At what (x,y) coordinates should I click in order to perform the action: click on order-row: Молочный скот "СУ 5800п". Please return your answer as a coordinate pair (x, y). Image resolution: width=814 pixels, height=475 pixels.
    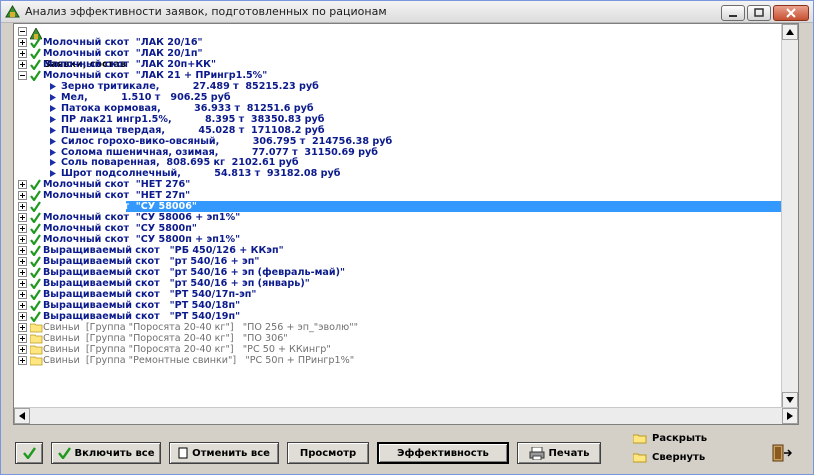
    Looking at the image, I should click on (397, 229).